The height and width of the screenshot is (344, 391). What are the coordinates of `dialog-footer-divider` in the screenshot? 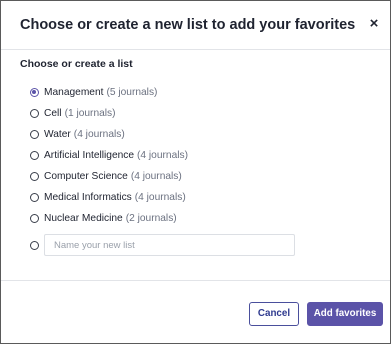 It's located at (195, 280).